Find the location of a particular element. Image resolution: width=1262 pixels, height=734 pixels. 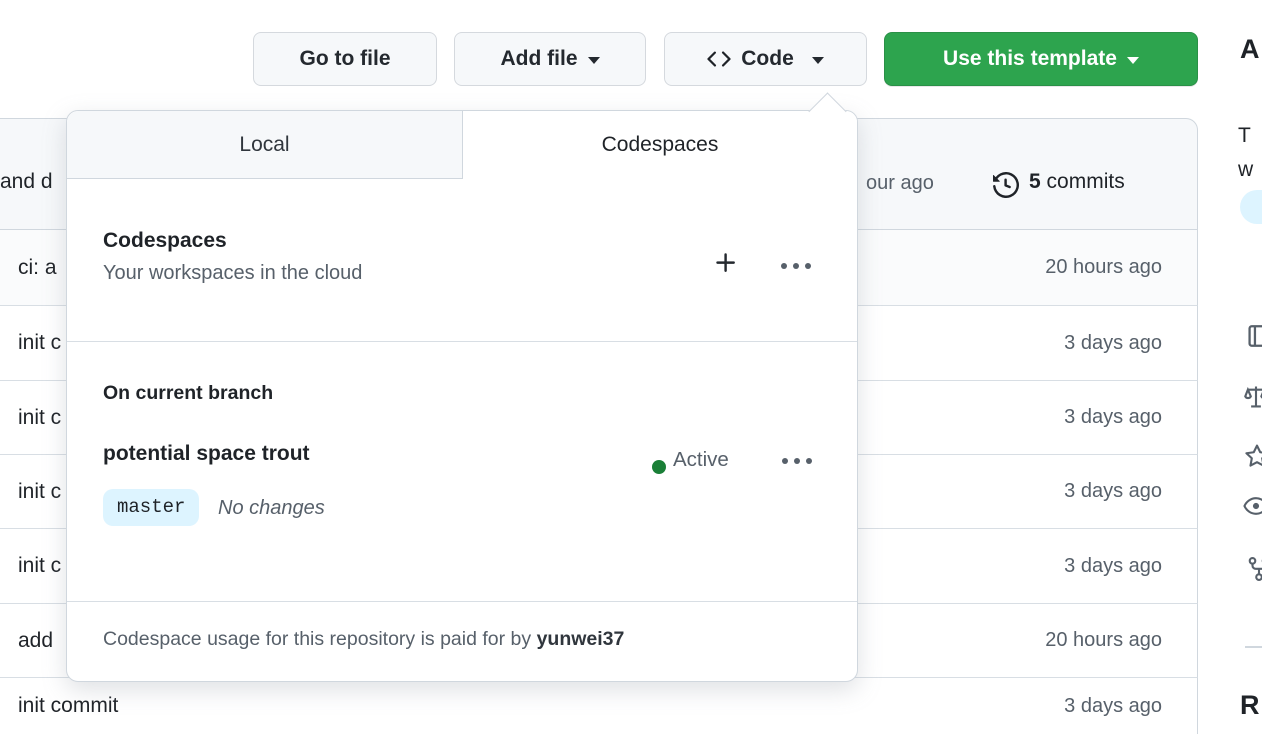

new-codespace-plus-button is located at coordinates (726, 265).